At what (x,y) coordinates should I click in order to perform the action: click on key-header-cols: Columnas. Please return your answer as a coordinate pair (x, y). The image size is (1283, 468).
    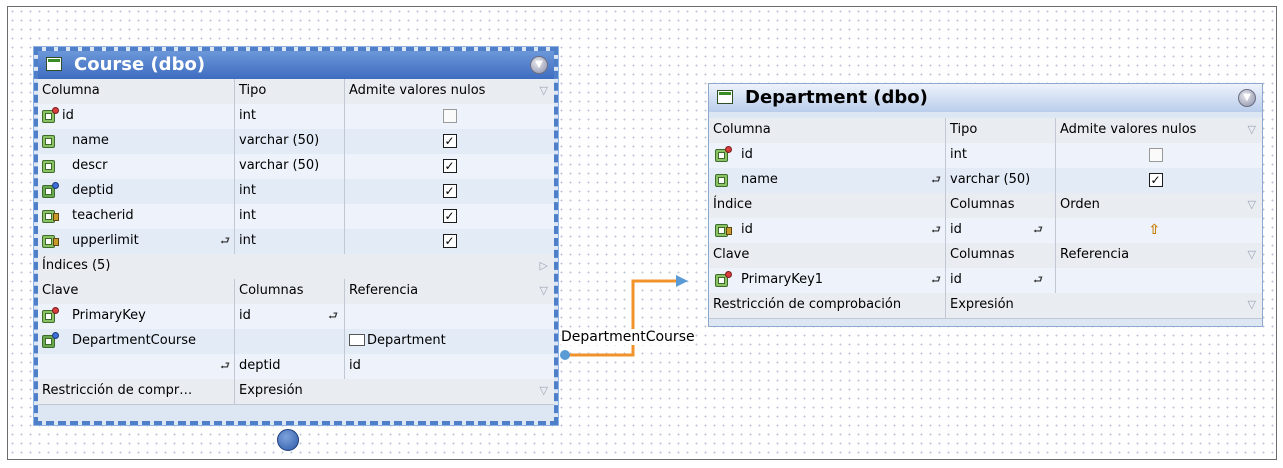
    Looking at the image, I should click on (289, 291).